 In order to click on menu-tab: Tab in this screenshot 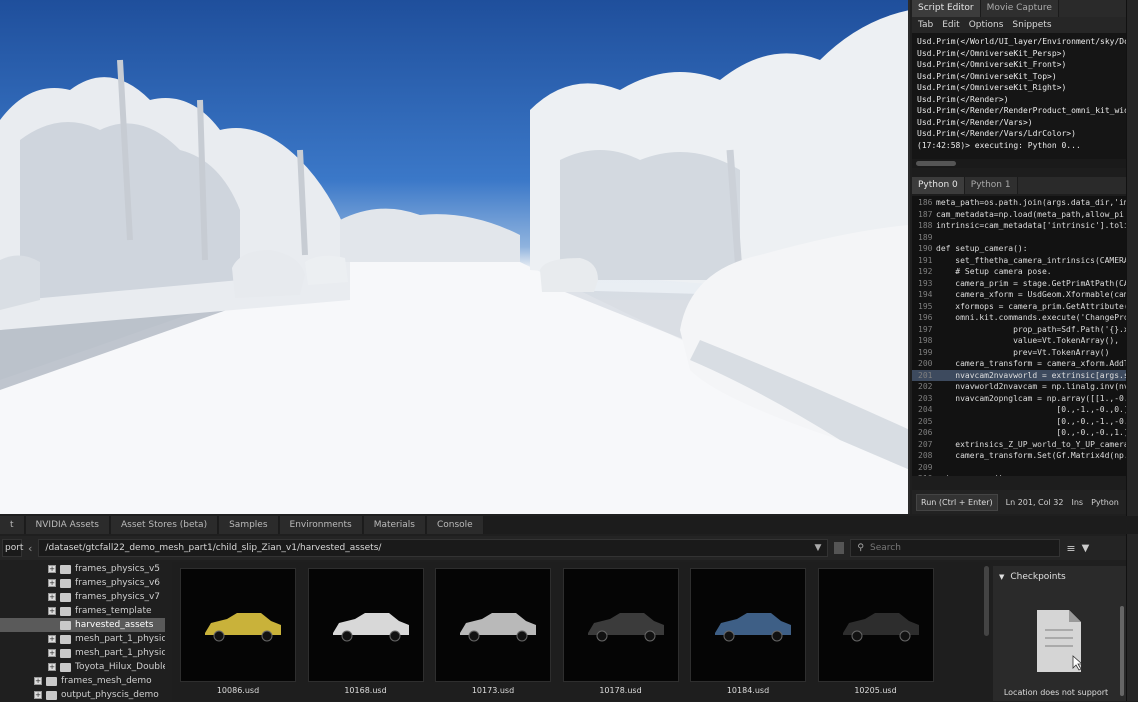, I will do `click(925, 25)`.